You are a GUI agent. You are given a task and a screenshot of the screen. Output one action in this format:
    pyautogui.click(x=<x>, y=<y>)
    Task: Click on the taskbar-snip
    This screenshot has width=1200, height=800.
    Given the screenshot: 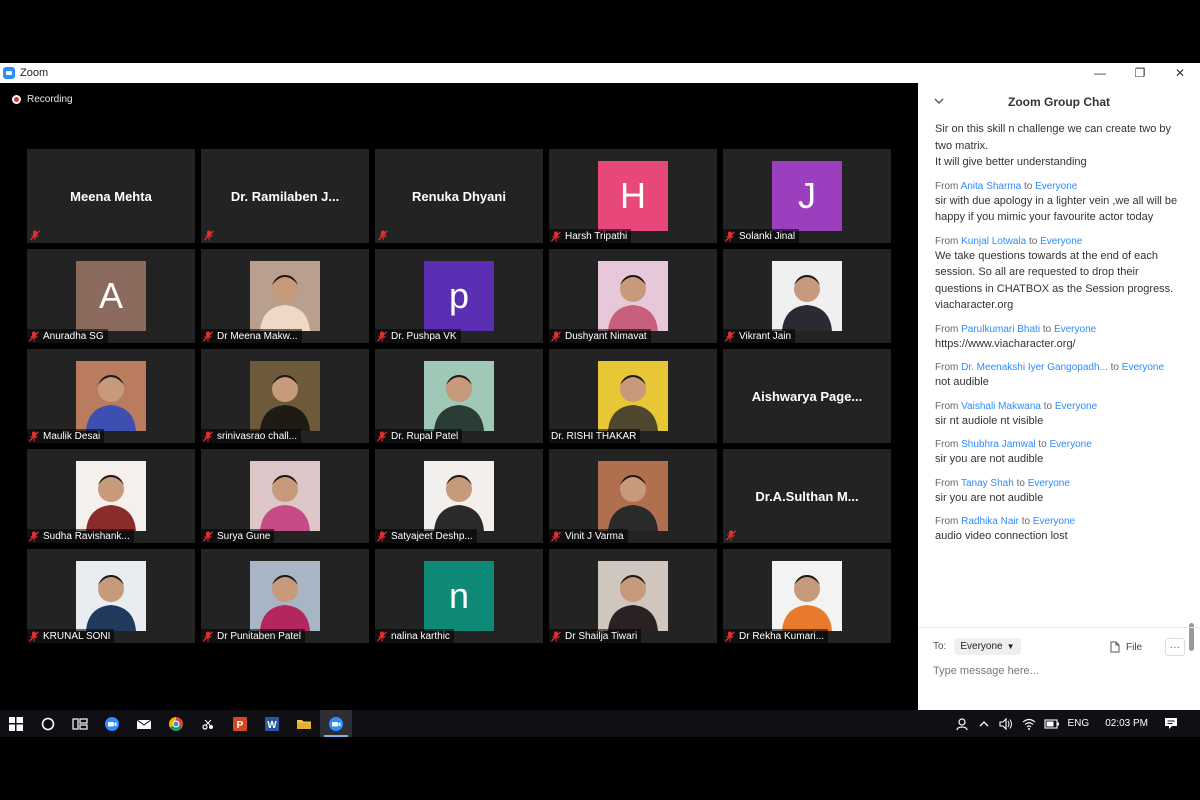 What is the action you would take?
    pyautogui.click(x=208, y=723)
    